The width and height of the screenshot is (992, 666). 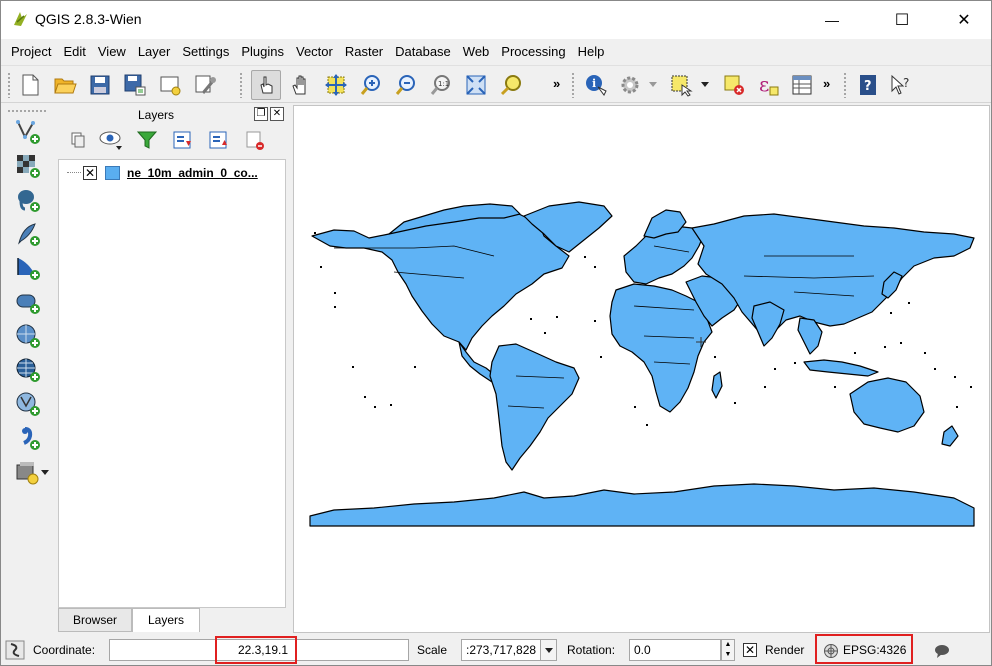 I want to click on close-button: ✕, so click(x=964, y=20).